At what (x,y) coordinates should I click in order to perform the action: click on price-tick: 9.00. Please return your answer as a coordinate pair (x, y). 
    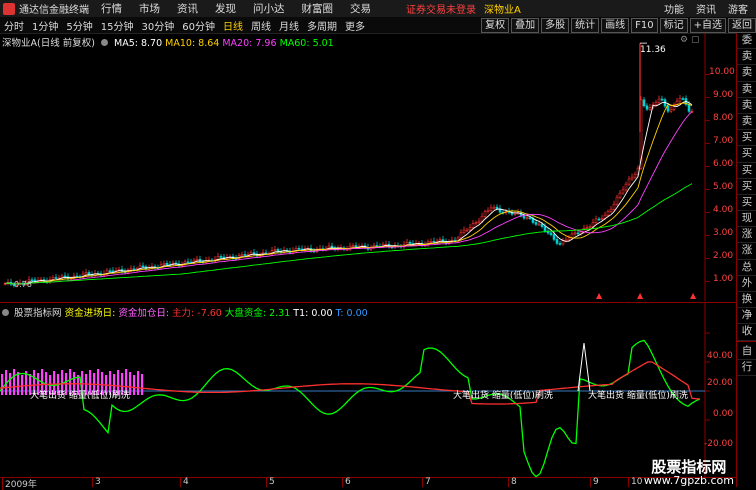
    Looking at the image, I should click on (723, 95).